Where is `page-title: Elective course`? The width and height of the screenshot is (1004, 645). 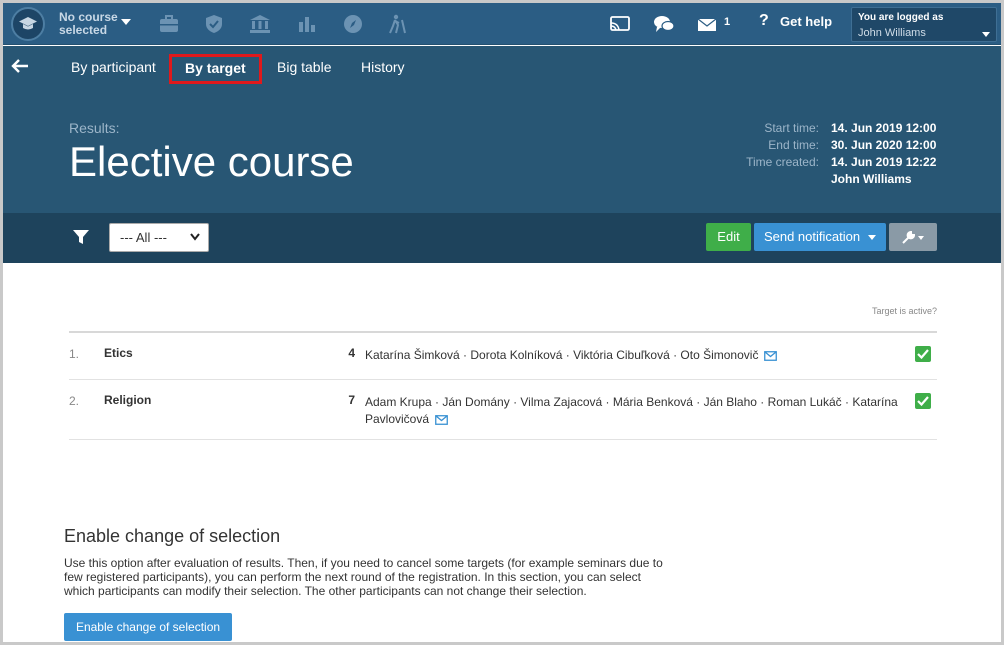
page-title: Elective course is located at coordinates (211, 161).